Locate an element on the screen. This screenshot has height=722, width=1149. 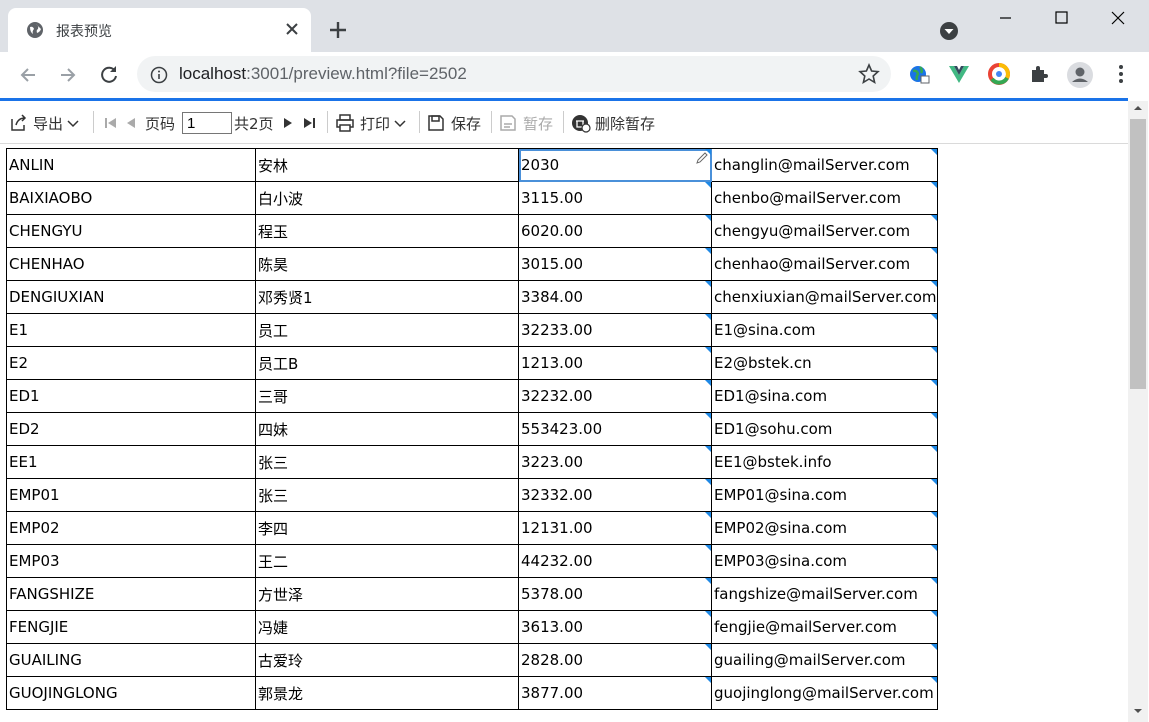
cell-text: 方世泽 is located at coordinates (281, 594).